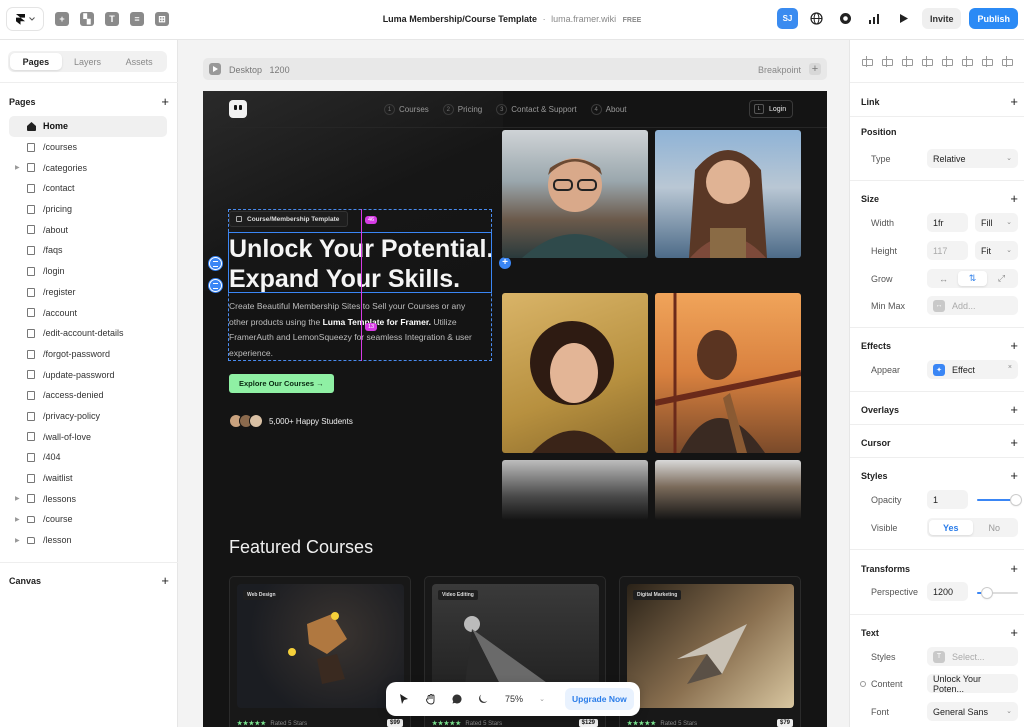 This screenshot has height=727, width=1024. What do you see at coordinates (728, 194) in the screenshot?
I see `photo-woman-smiling` at bounding box center [728, 194].